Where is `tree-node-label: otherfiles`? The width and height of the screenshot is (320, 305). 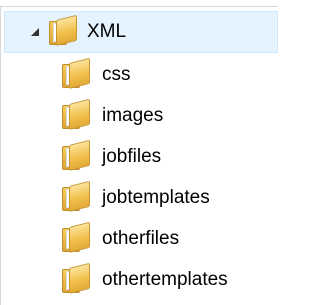 tree-node-label: otherfiles is located at coordinates (141, 238).